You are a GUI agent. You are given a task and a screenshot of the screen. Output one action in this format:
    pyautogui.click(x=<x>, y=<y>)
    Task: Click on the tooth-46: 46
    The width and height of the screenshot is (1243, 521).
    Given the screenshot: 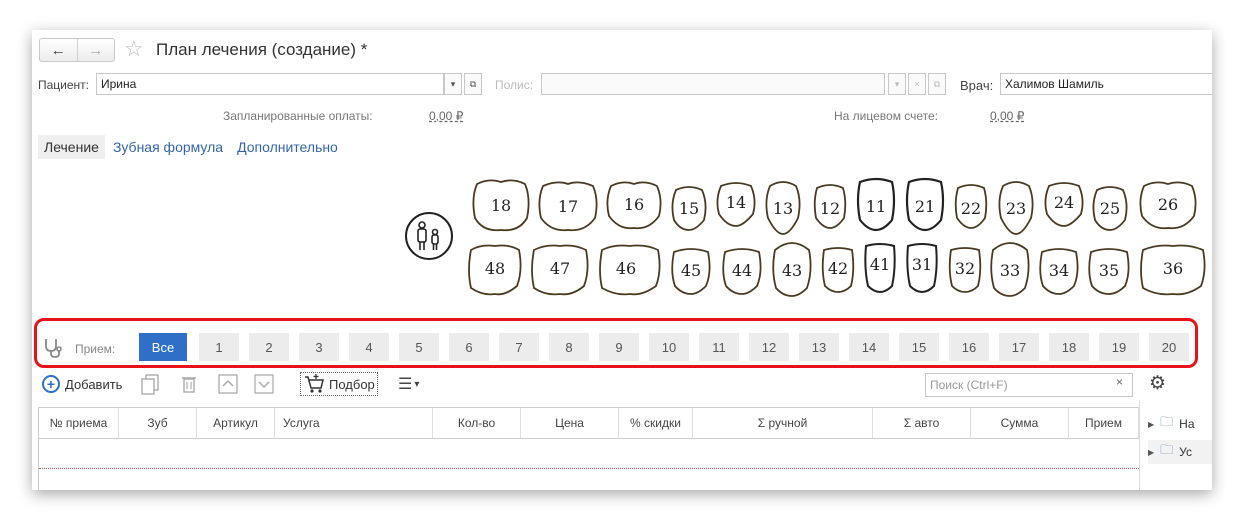 What is the action you would take?
    pyautogui.click(x=630, y=270)
    